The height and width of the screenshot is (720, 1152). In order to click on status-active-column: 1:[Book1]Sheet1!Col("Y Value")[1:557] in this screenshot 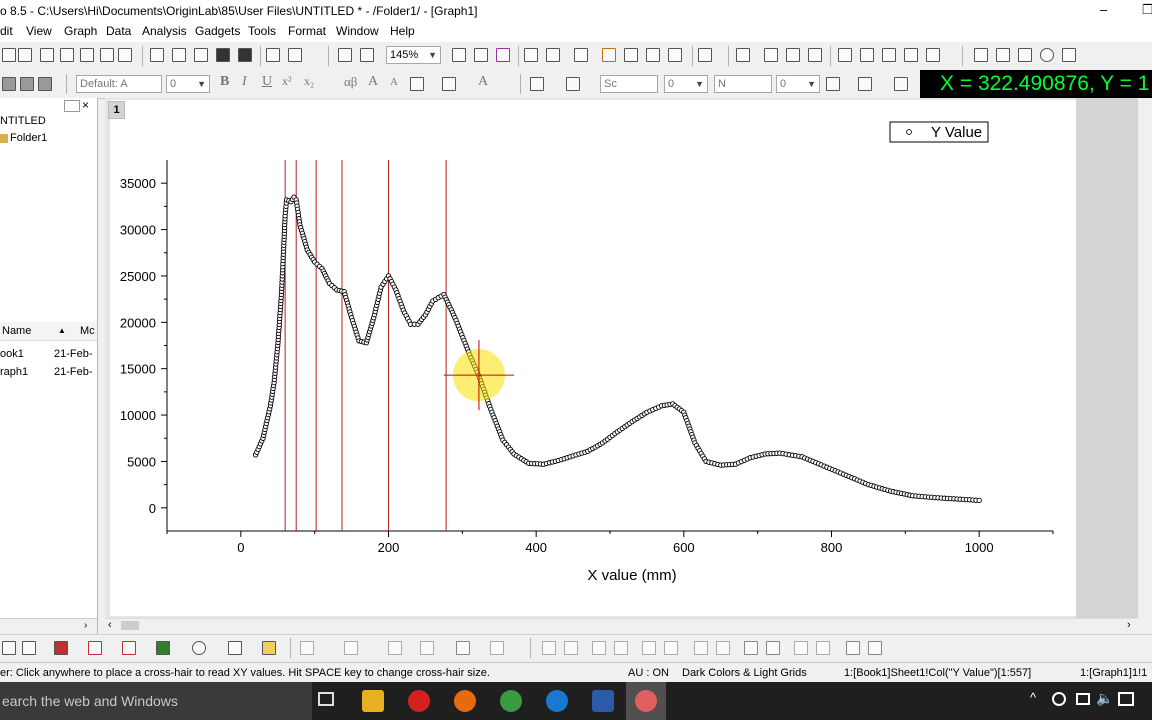, I will do `click(938, 673)`.